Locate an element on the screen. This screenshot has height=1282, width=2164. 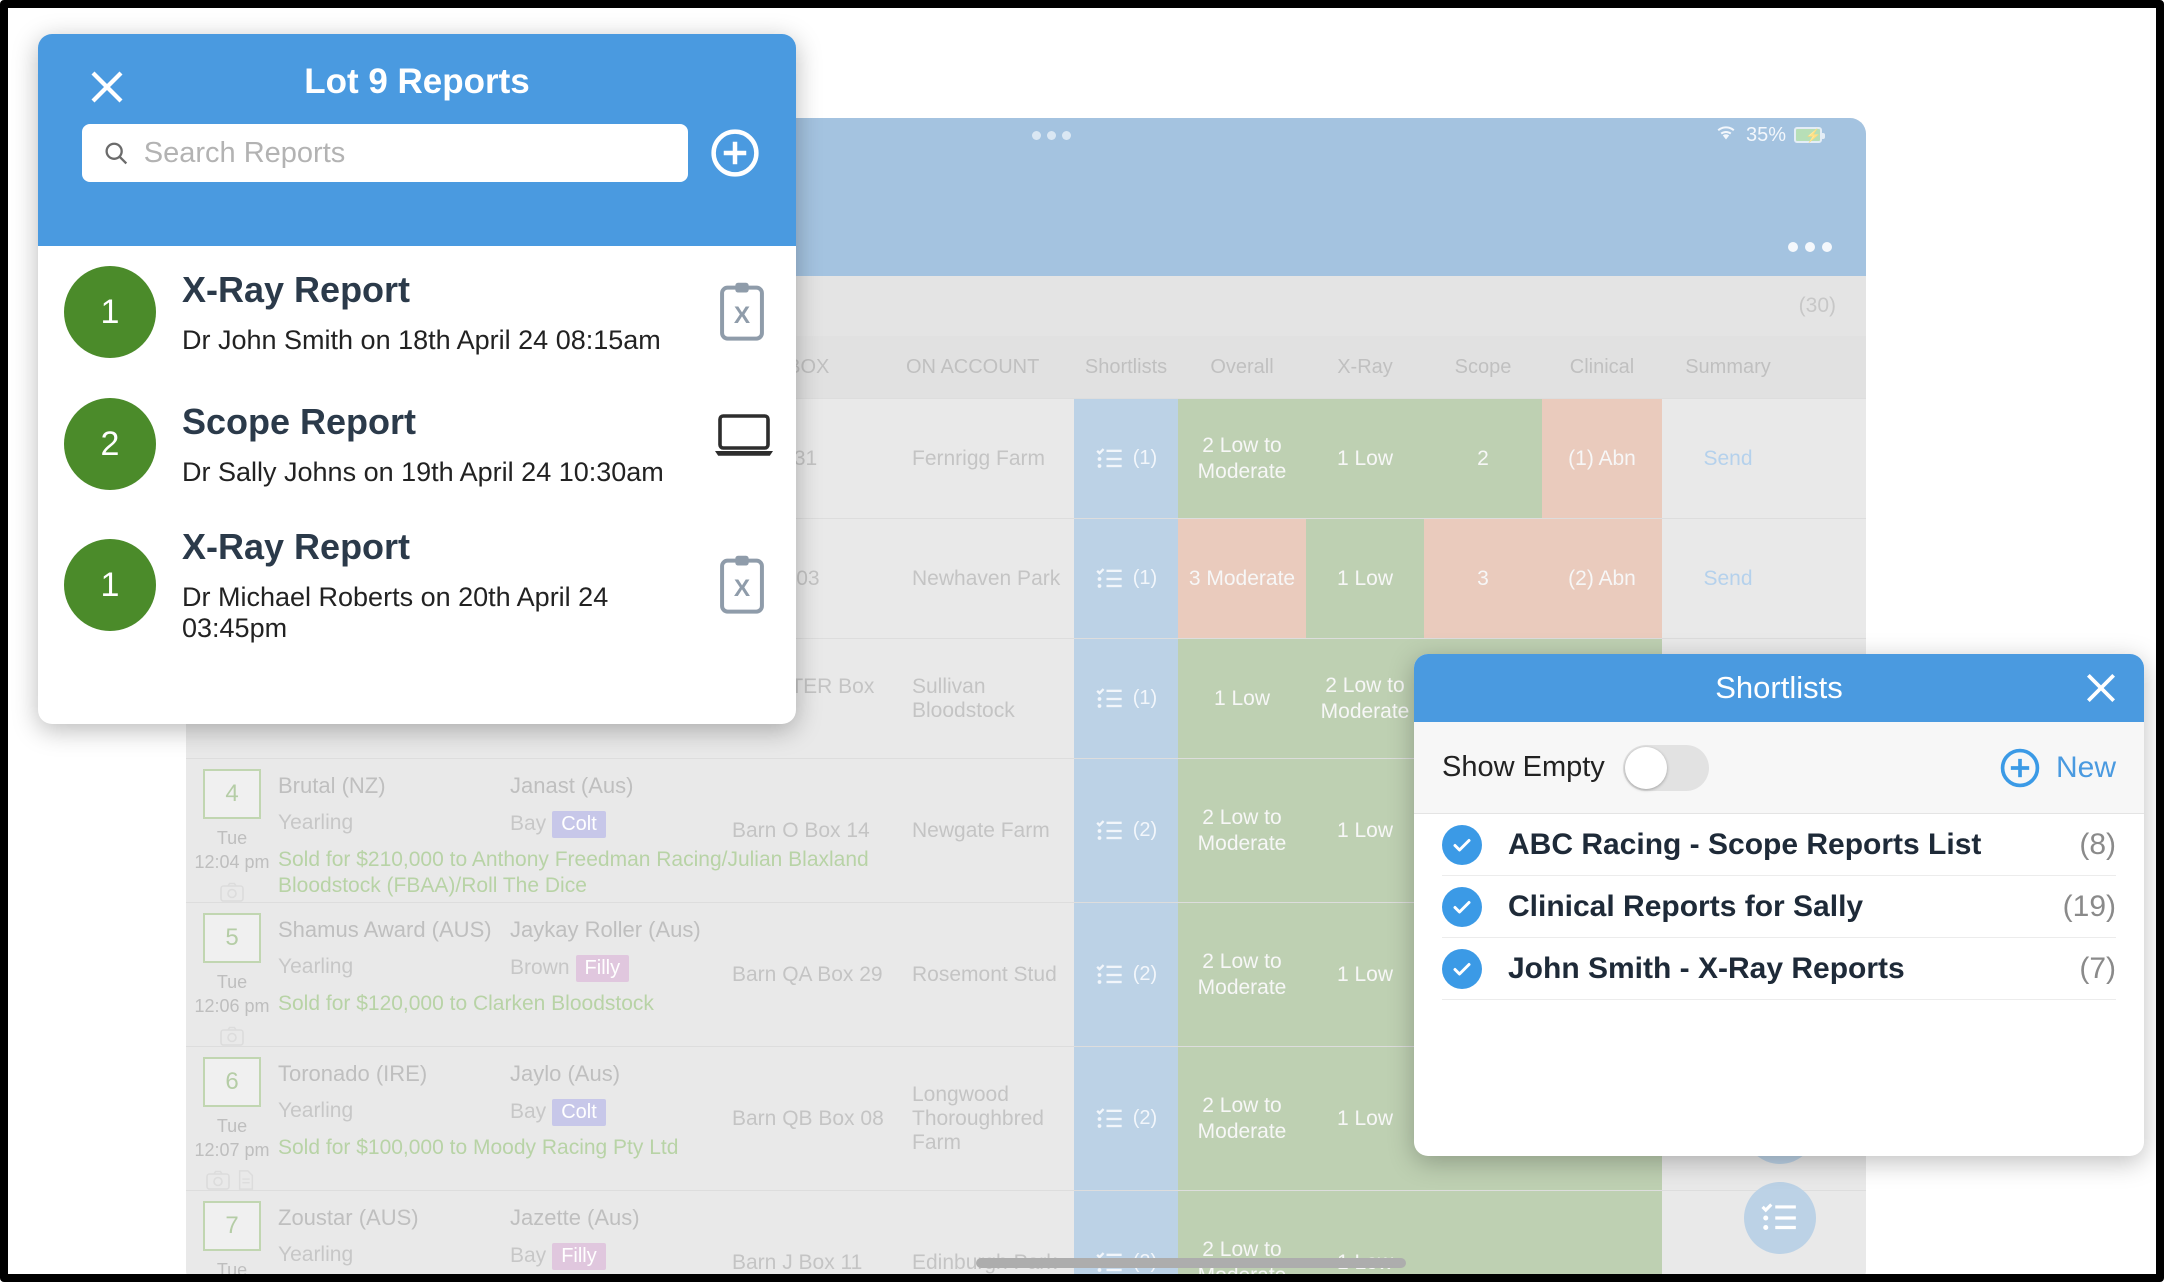
dam-cell: Jazette (Aus) Bay Filly is located at coordinates (618, 1232).